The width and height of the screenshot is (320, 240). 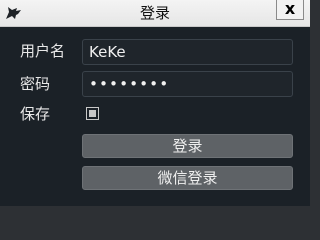 I want to click on window-title: 登录, so click(x=154, y=13).